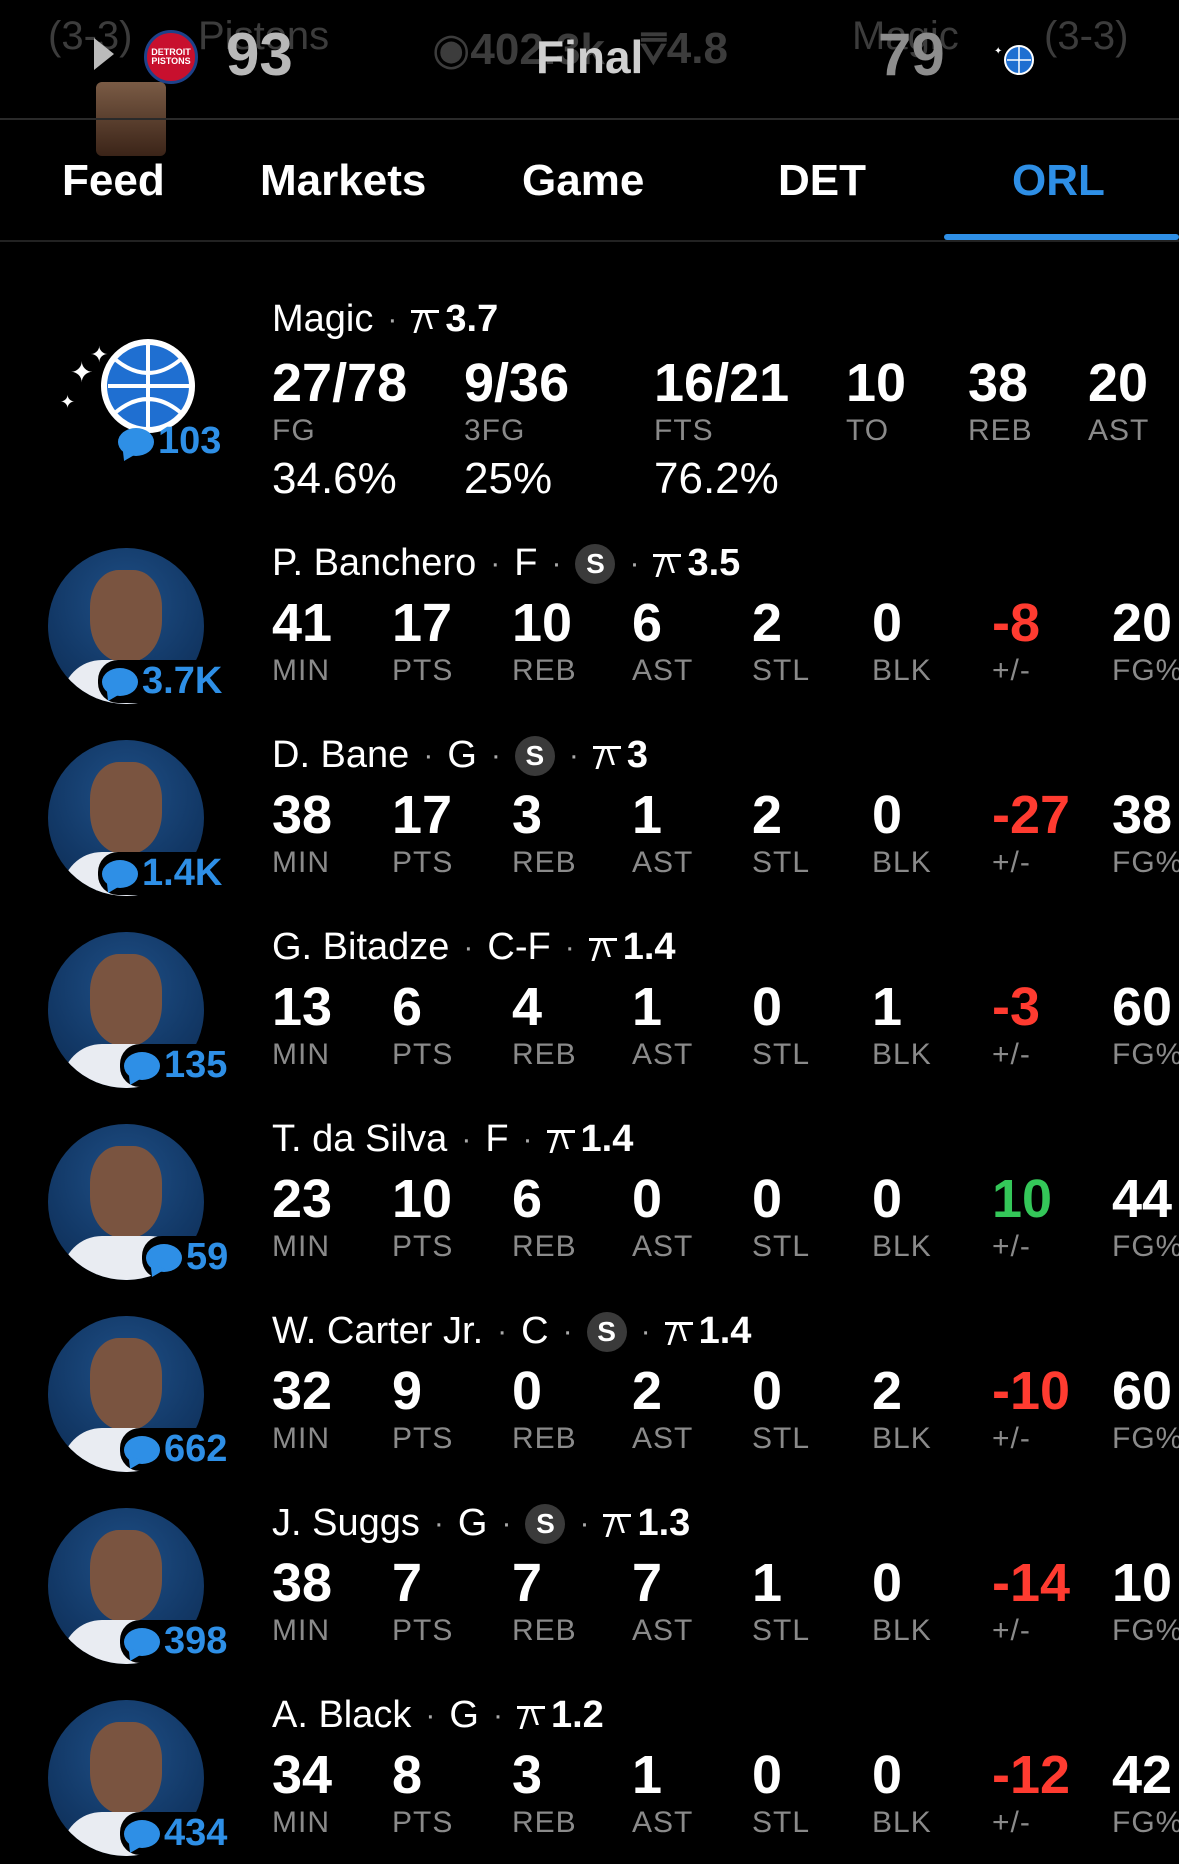 This screenshot has height=1864, width=1179. Describe the element at coordinates (1145, 1216) in the screenshot. I see `player-stat-fg: 44 FG%` at that location.